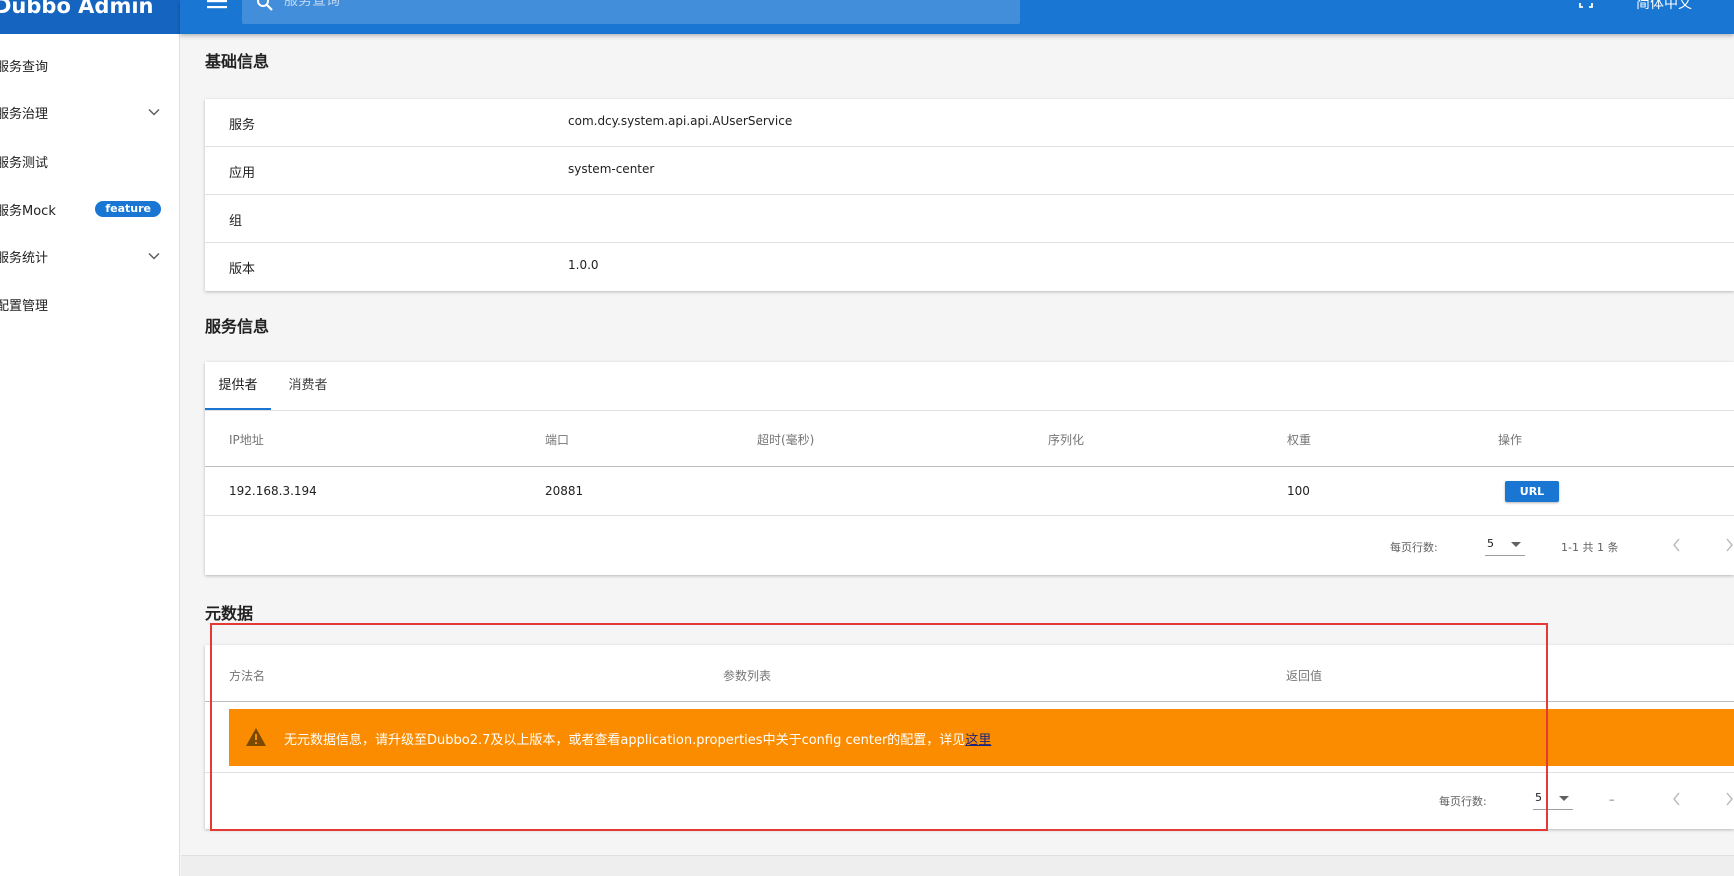  I want to click on sidebar-item-label: 服务查询, so click(24, 67).